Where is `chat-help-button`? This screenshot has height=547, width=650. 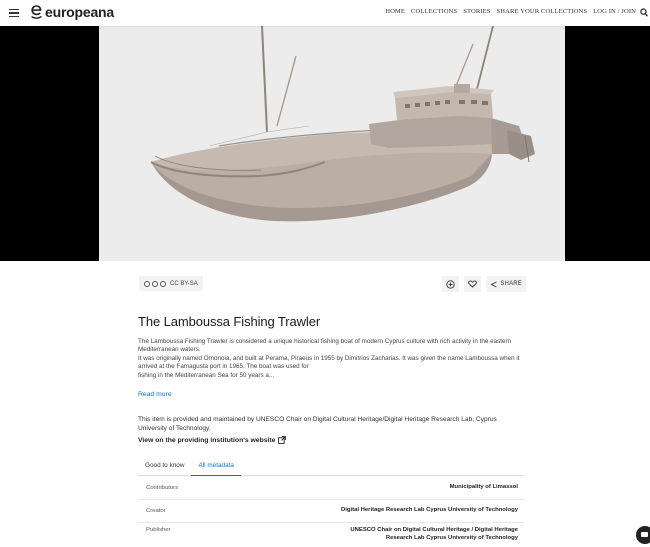 chat-help-button is located at coordinates (643, 535).